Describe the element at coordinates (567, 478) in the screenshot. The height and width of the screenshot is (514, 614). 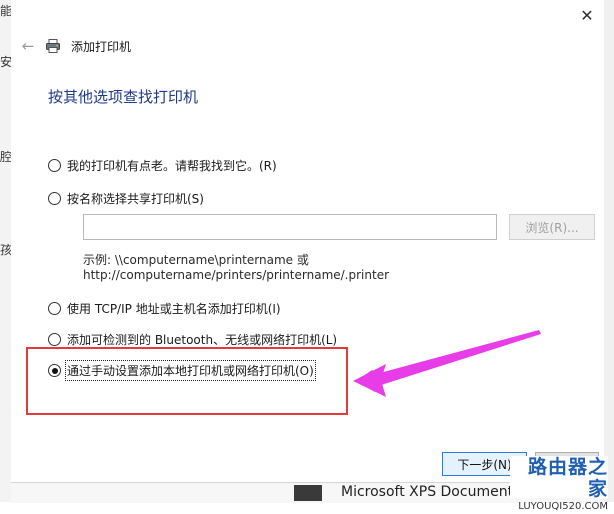
I see `watermark-title: 路由器之家` at that location.